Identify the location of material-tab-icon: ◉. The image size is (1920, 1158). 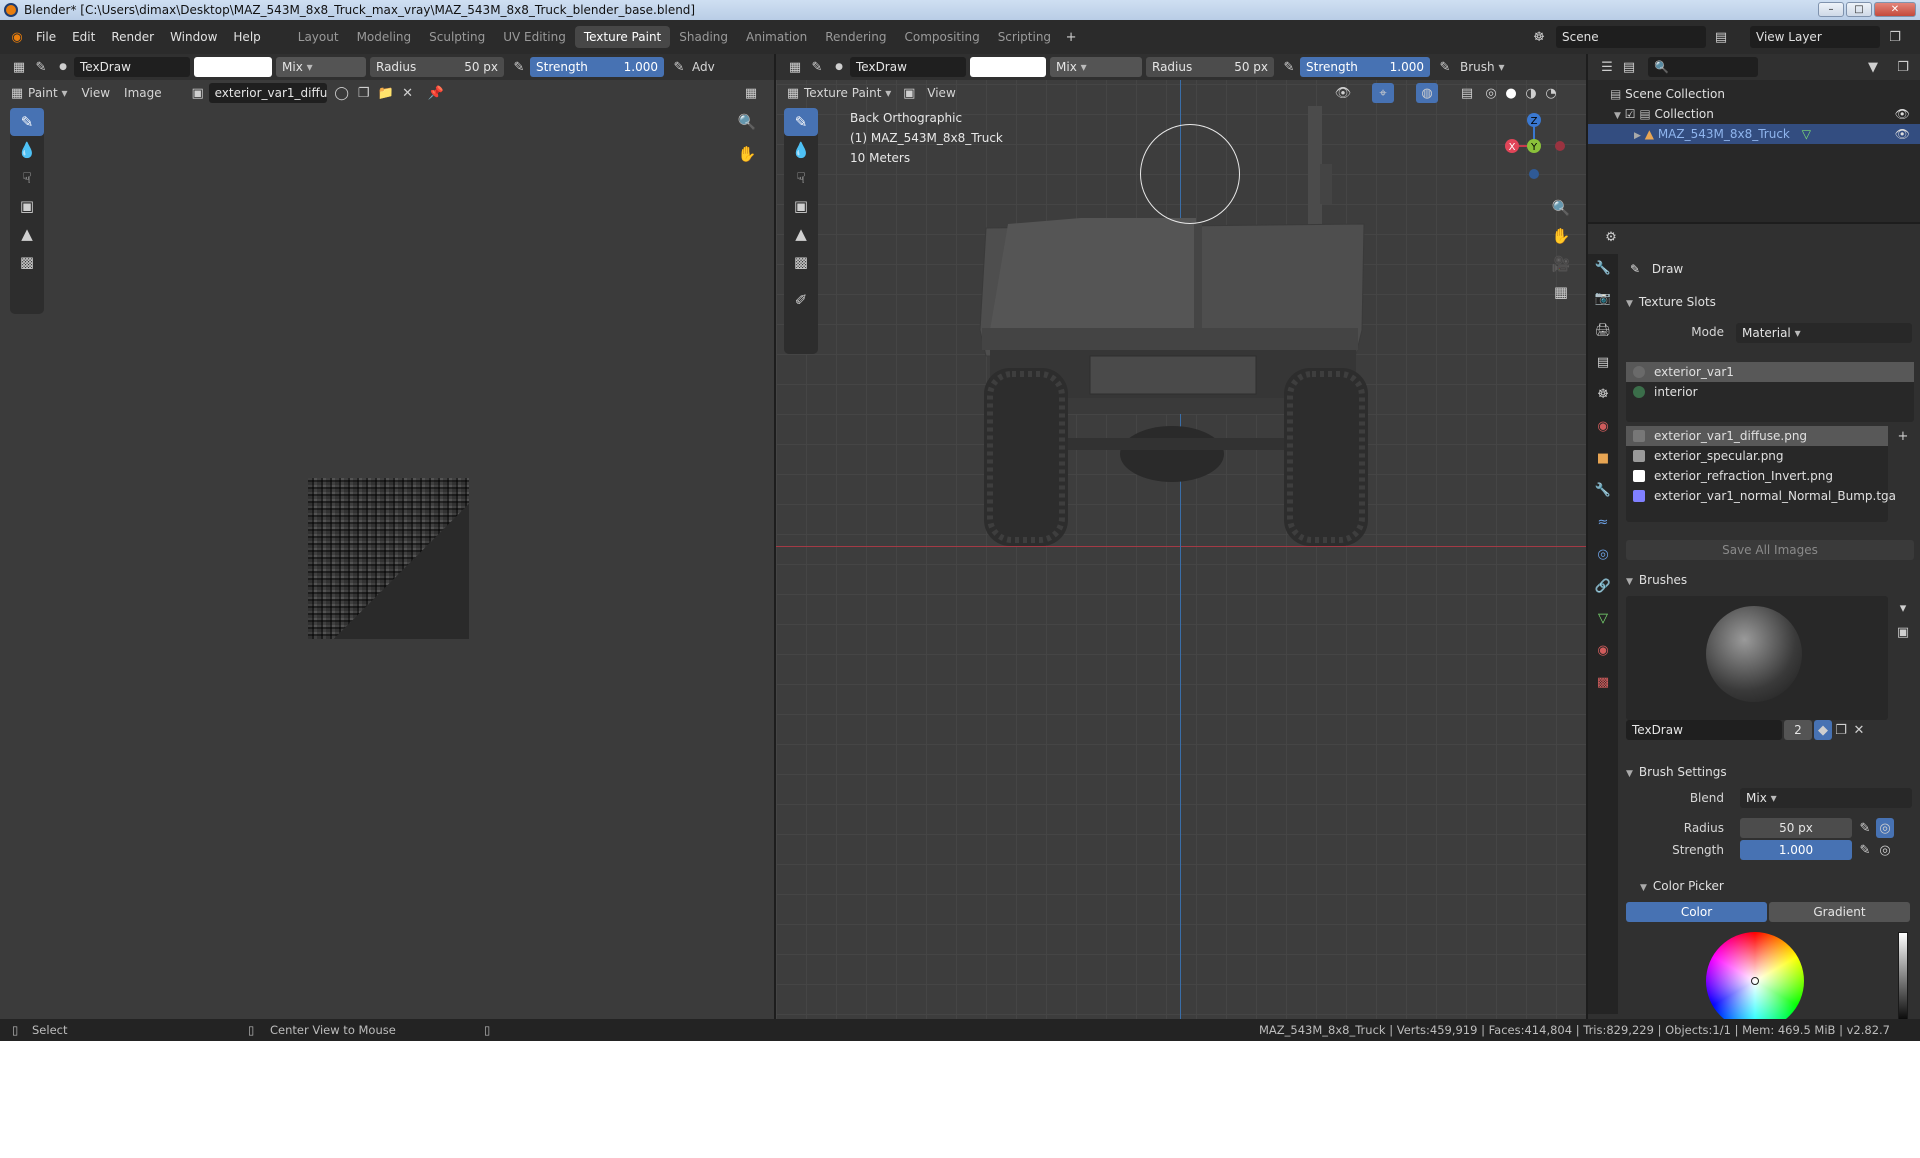
(1603, 650).